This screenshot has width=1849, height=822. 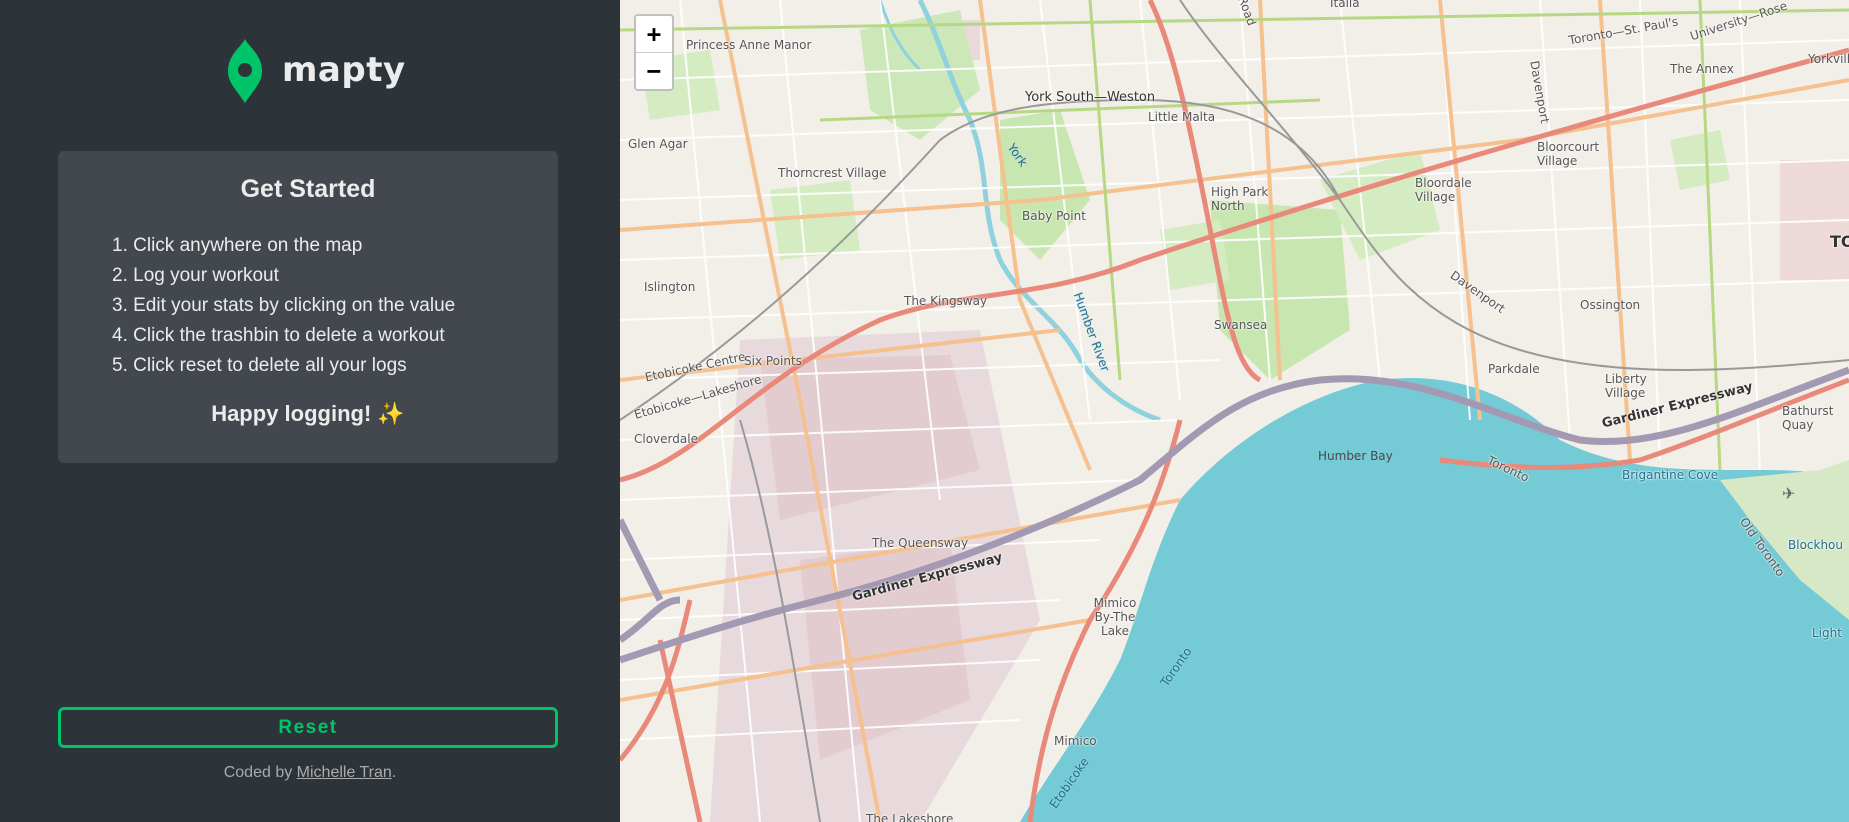 I want to click on author-link: Michelle Tran, so click(x=344, y=772).